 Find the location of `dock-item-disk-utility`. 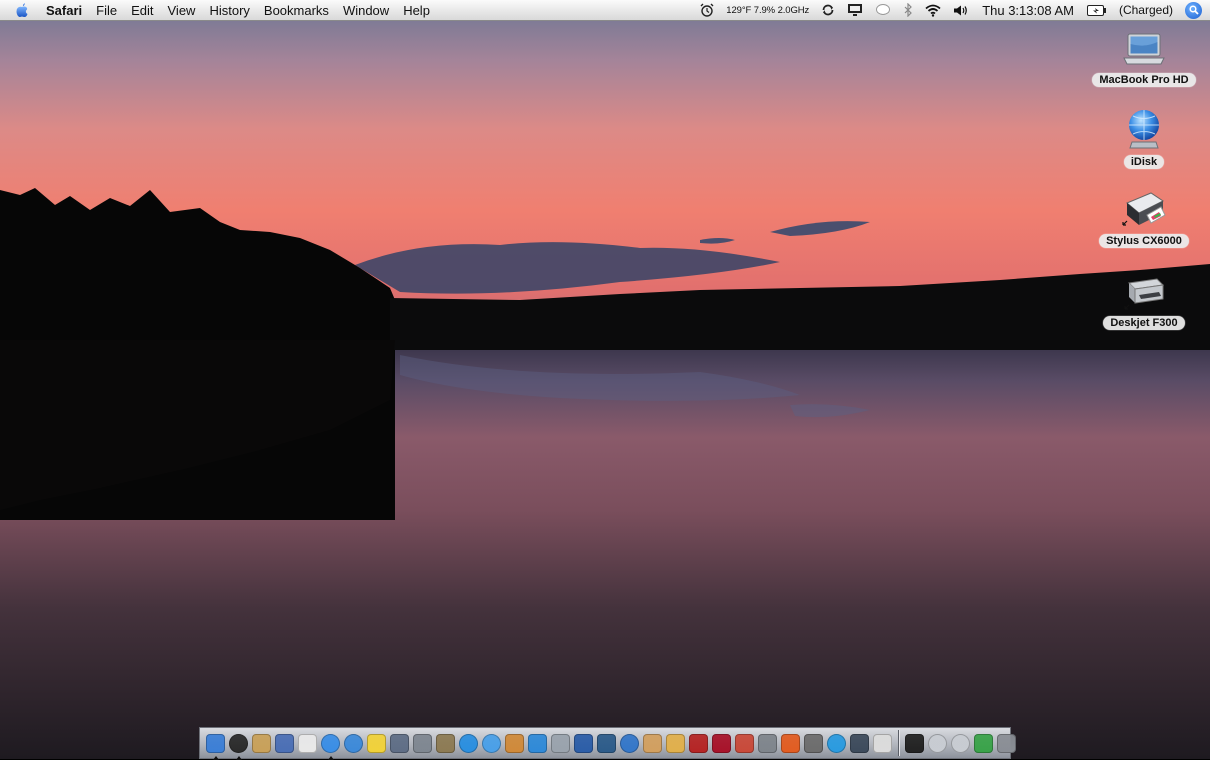

dock-item-disk-utility is located at coordinates (814, 743).